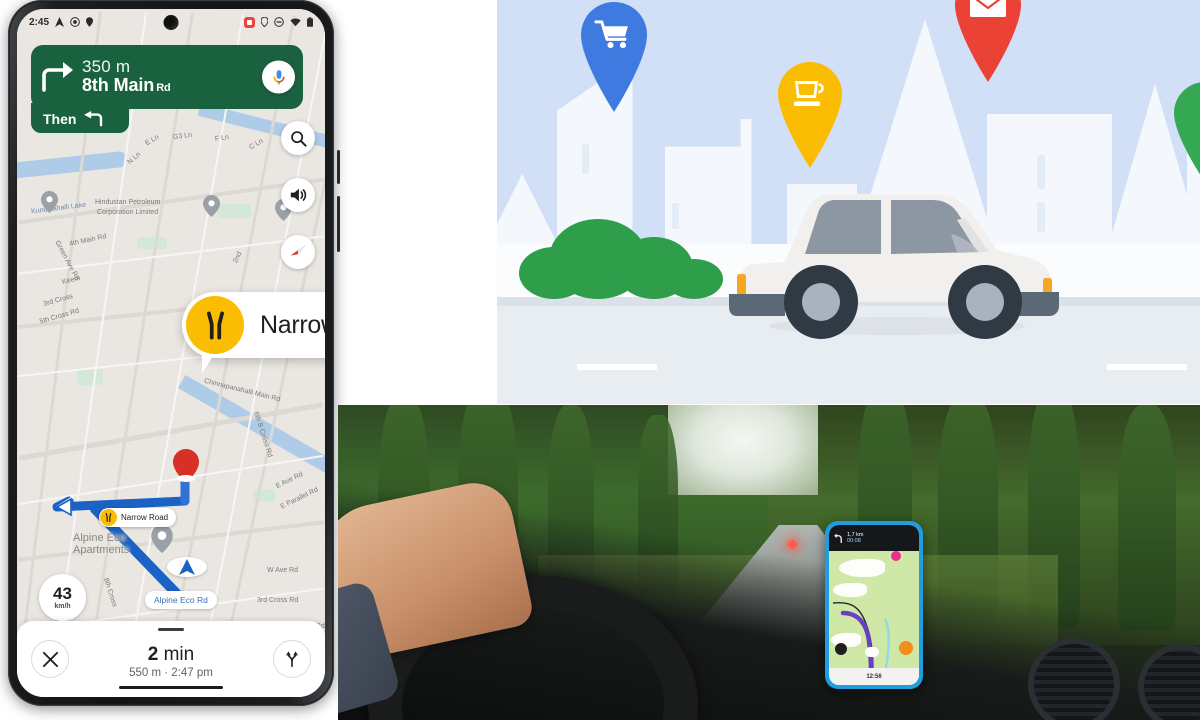 This screenshot has width=1200, height=720. Describe the element at coordinates (1074, 679) in the screenshot. I see `air-vent` at that location.